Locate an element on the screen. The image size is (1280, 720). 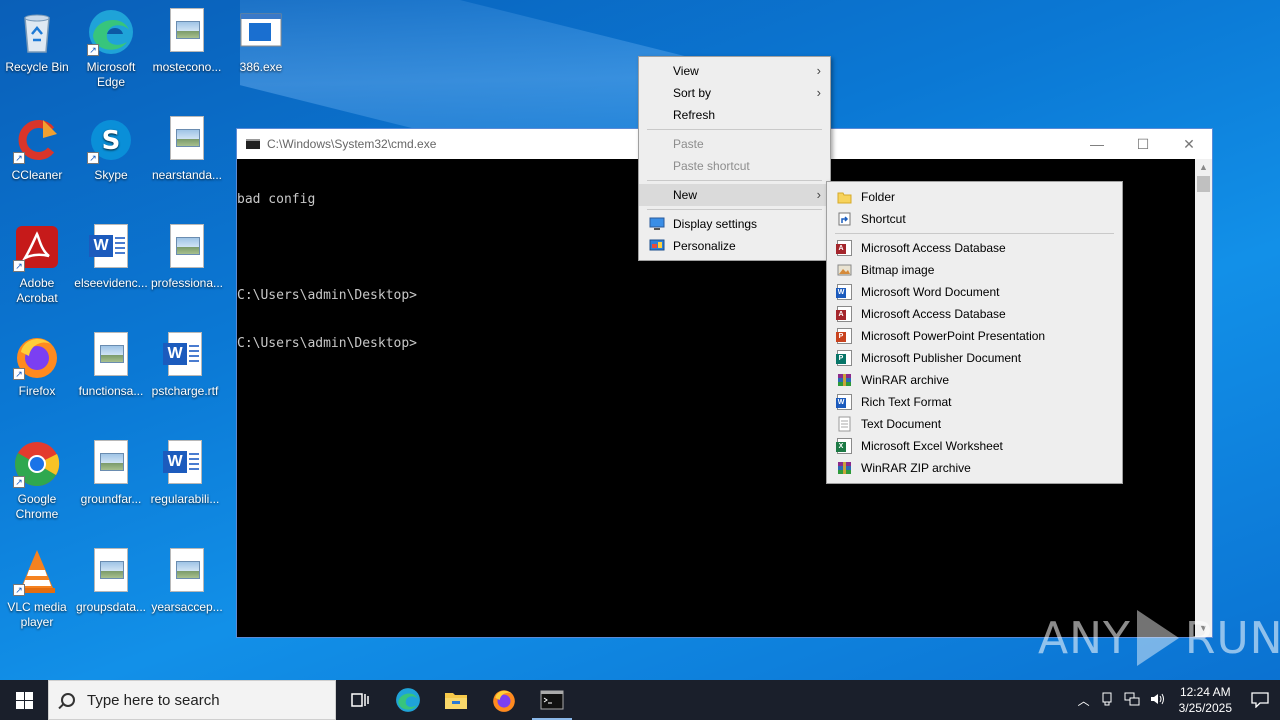
folder-icon is located at coordinates (456, 701).